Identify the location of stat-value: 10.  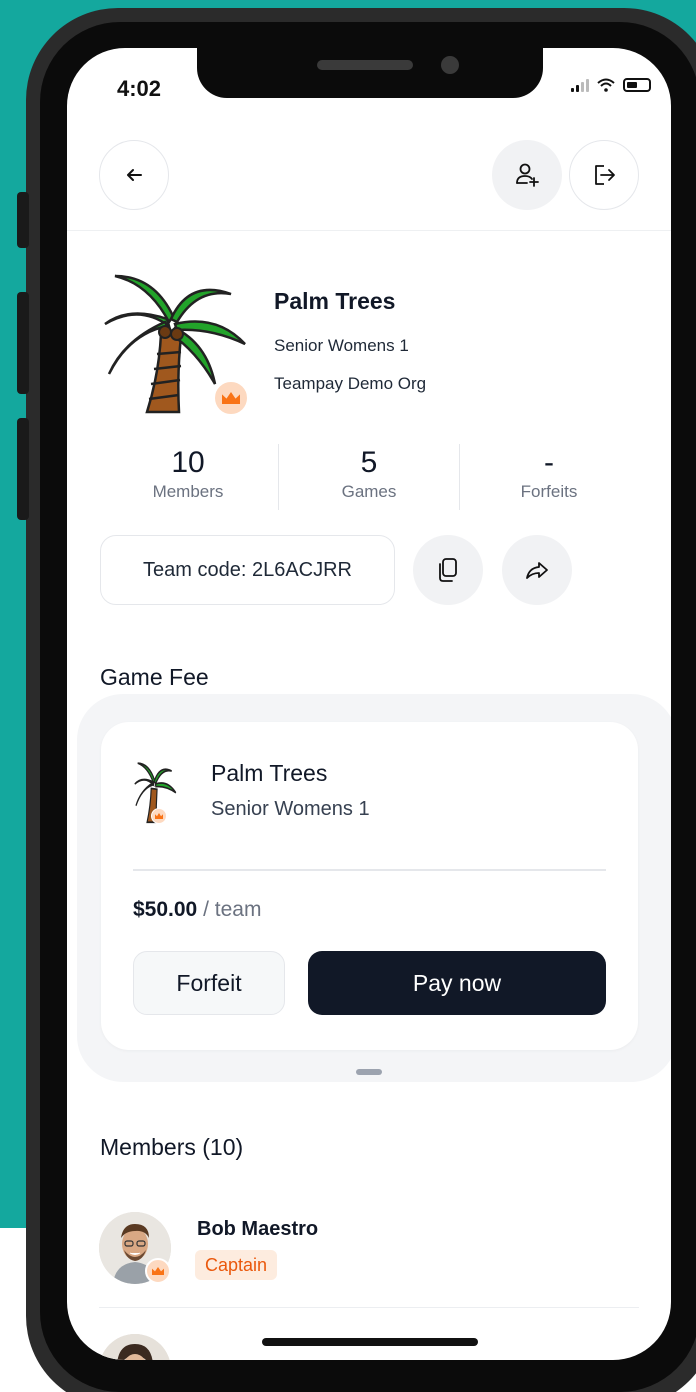
(188, 462).